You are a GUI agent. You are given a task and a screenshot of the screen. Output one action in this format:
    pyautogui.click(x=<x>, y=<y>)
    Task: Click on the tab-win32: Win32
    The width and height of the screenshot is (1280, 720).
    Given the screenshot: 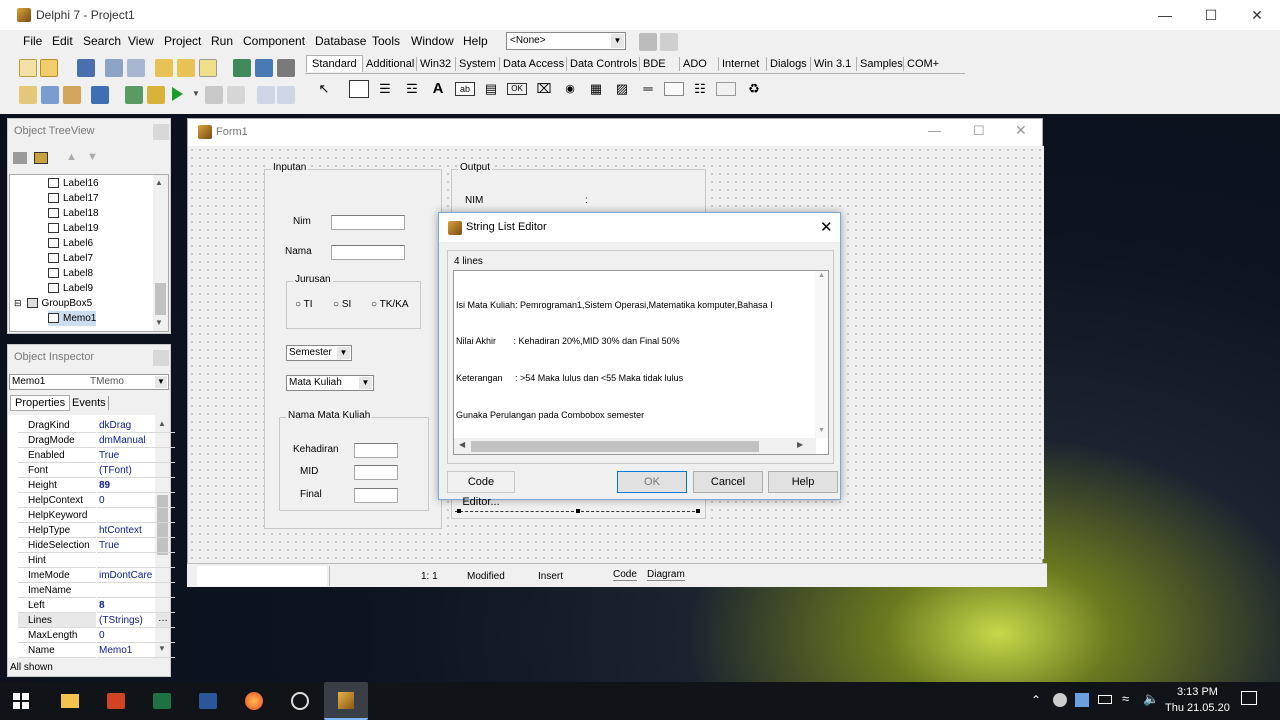 What is the action you would take?
    pyautogui.click(x=435, y=64)
    